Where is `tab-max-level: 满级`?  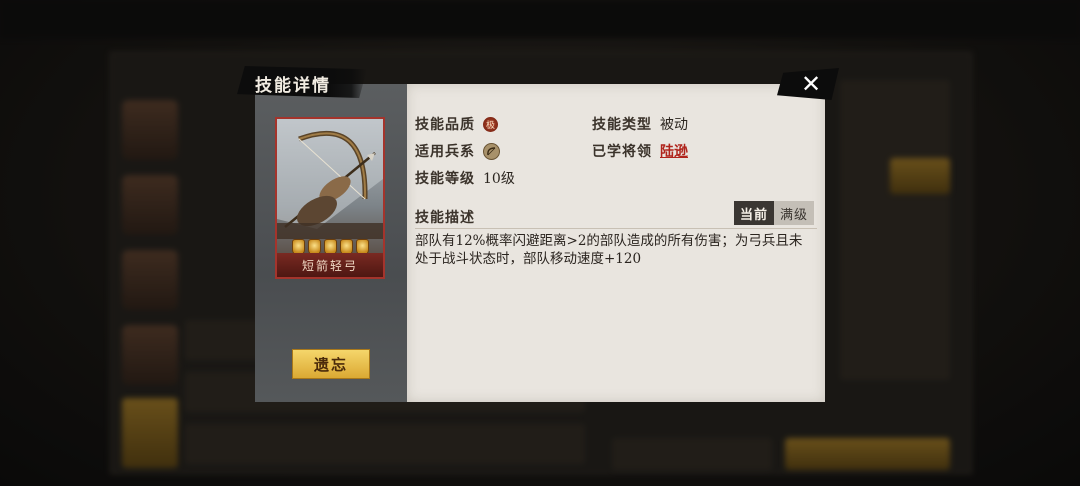 tab-max-level: 满级 is located at coordinates (794, 213).